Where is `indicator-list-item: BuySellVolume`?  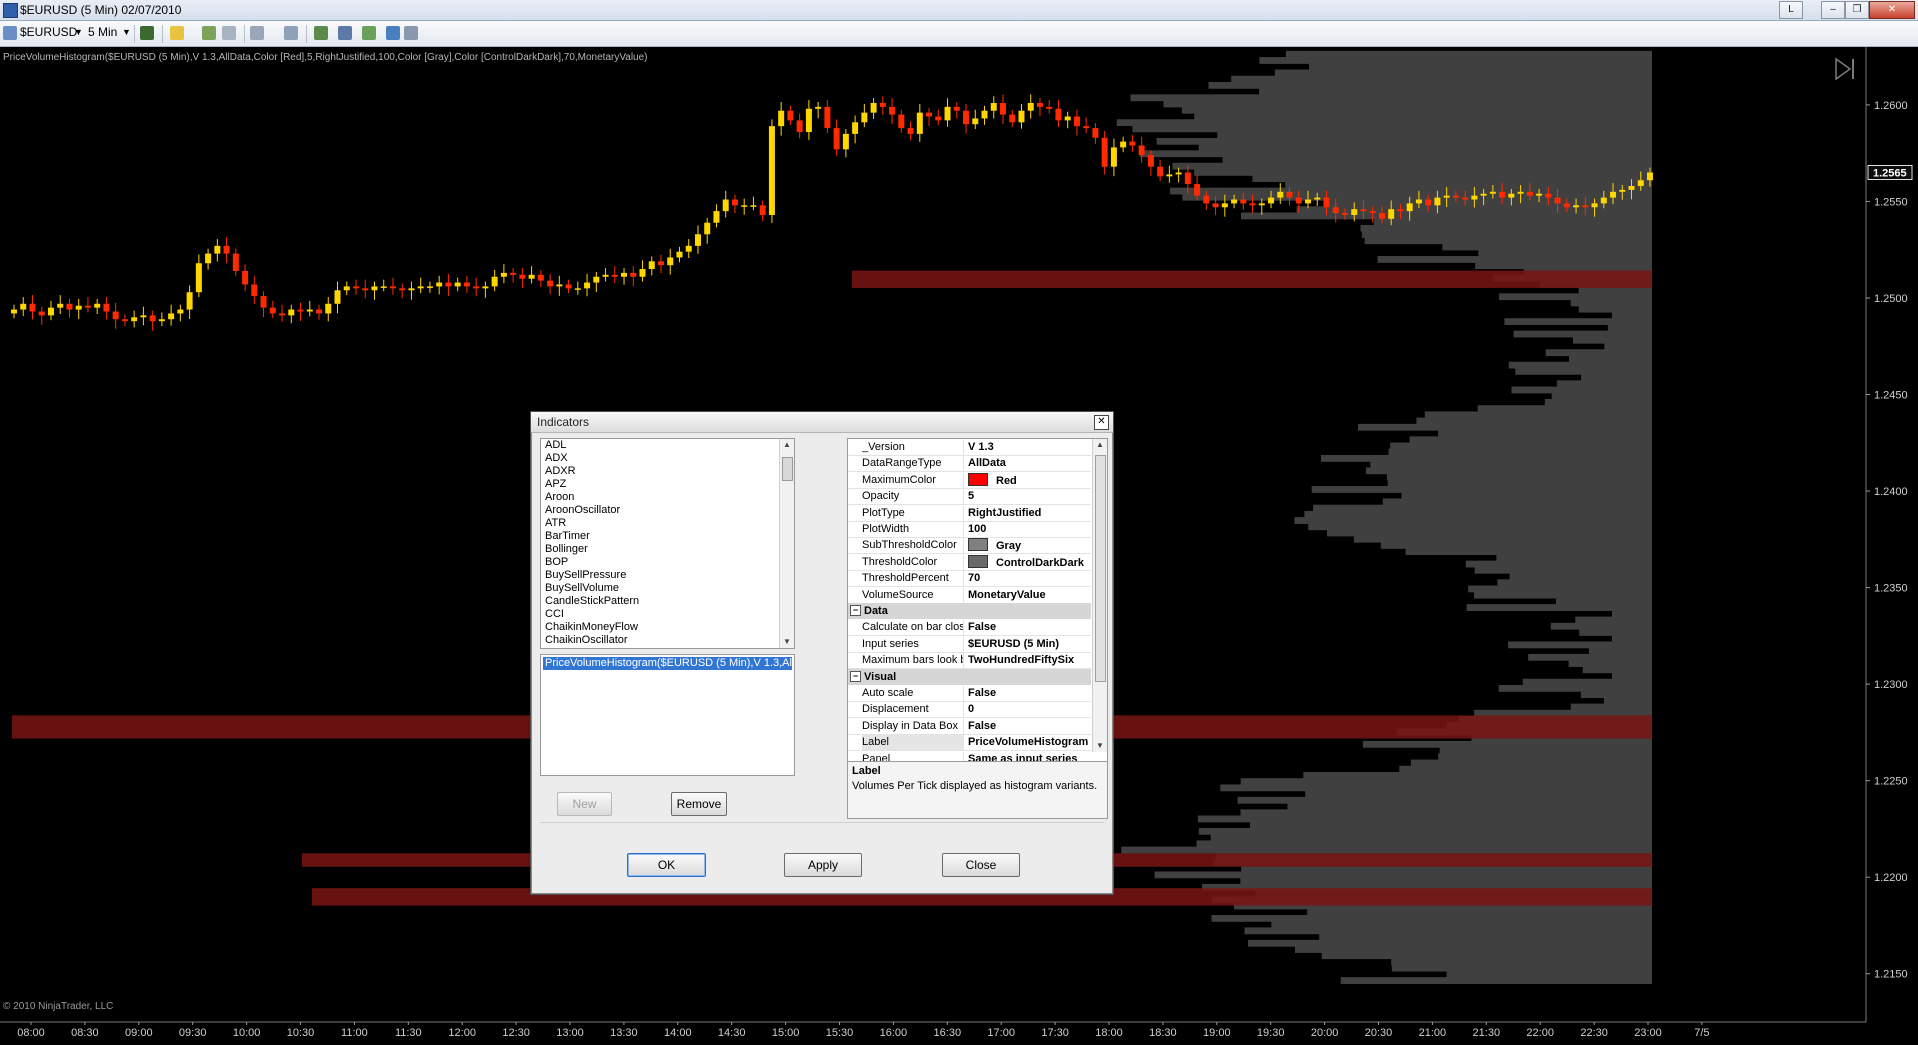
indicator-list-item: BuySellVolume is located at coordinates (667, 588).